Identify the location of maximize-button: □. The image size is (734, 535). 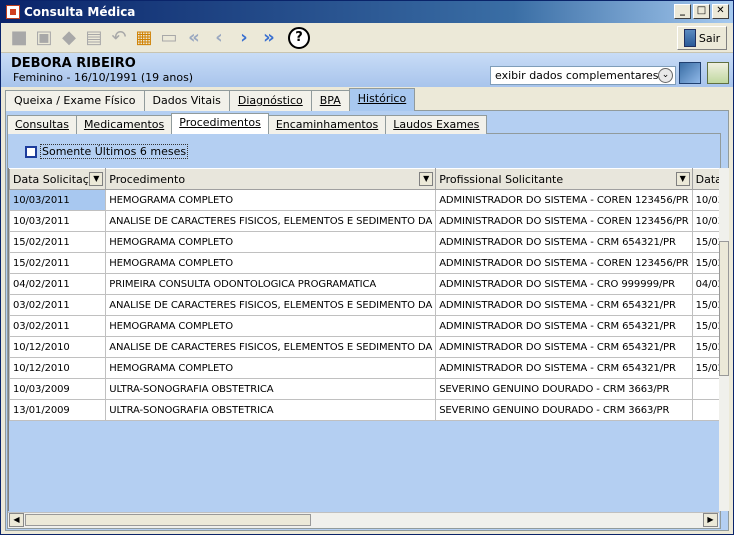
(701, 11).